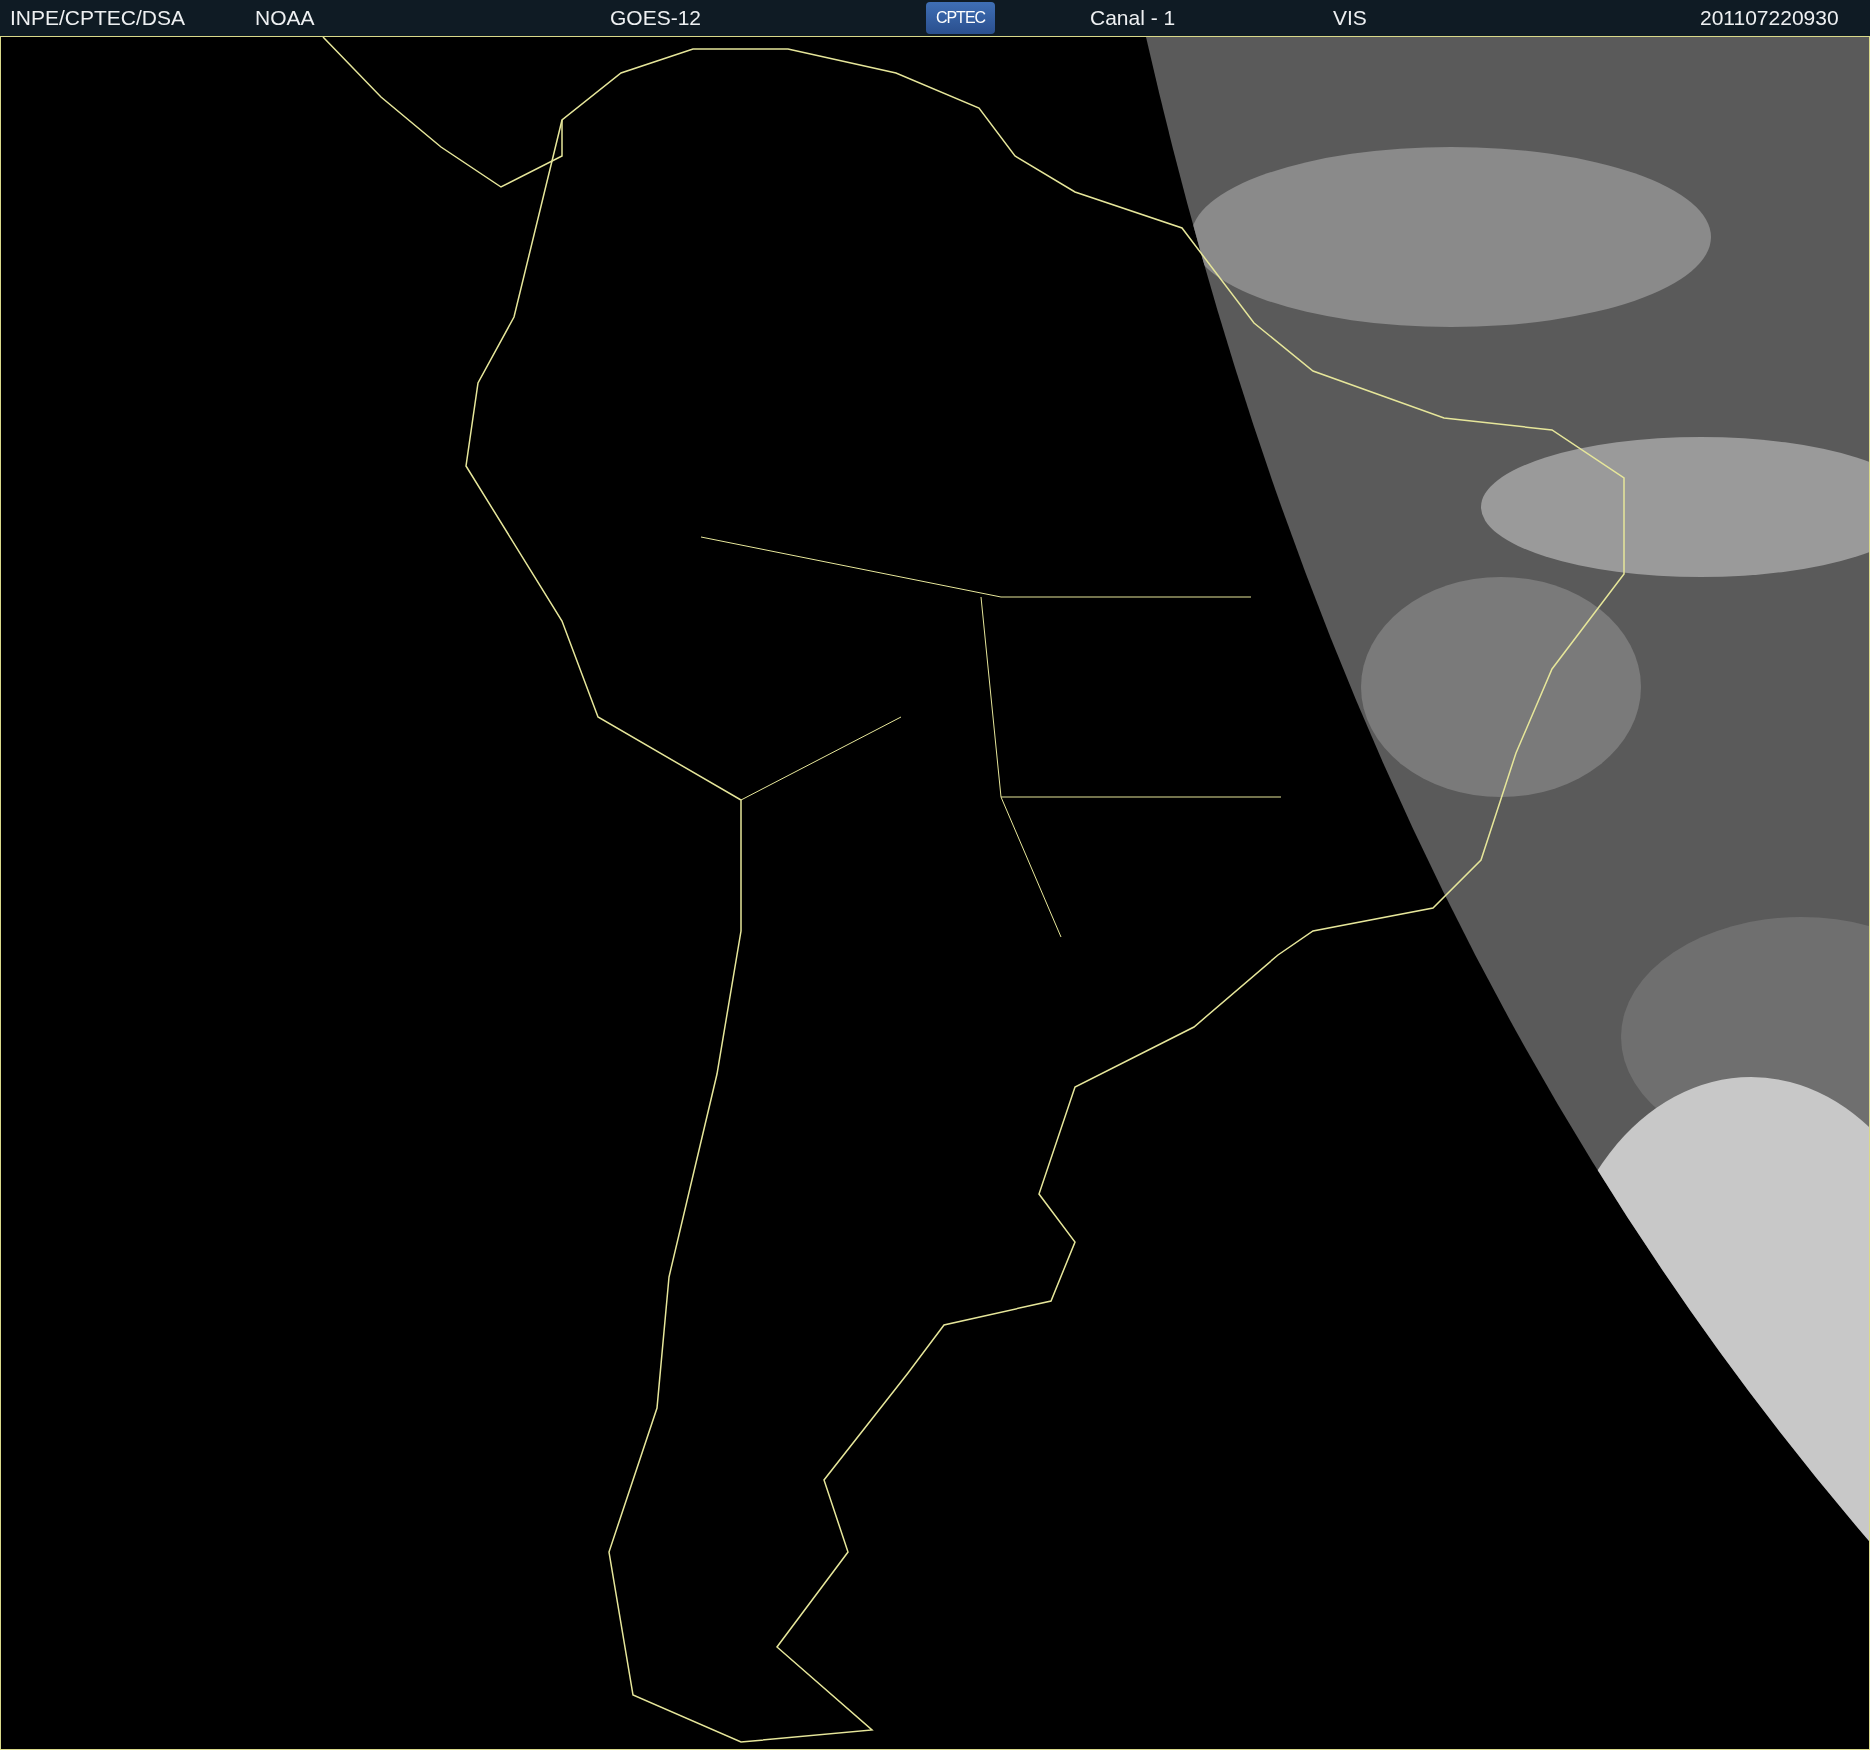 The width and height of the screenshot is (1870, 1750). What do you see at coordinates (1350, 18) in the screenshot?
I see `band-label: VIS` at bounding box center [1350, 18].